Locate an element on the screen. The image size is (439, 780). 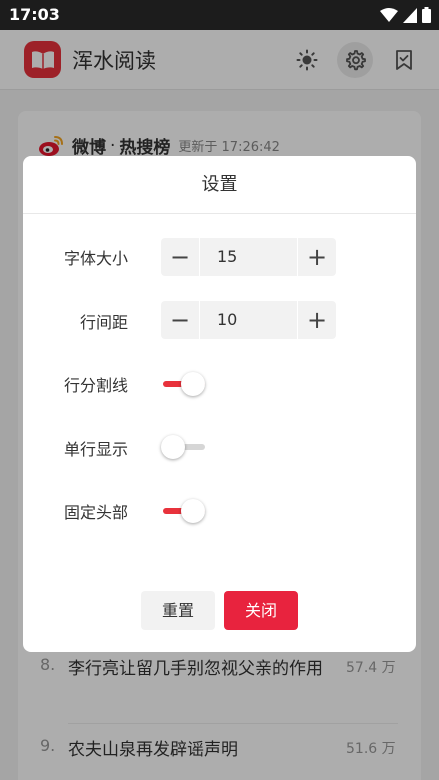
line-spacing-stepper: − 10 + is located at coordinates (248, 320).